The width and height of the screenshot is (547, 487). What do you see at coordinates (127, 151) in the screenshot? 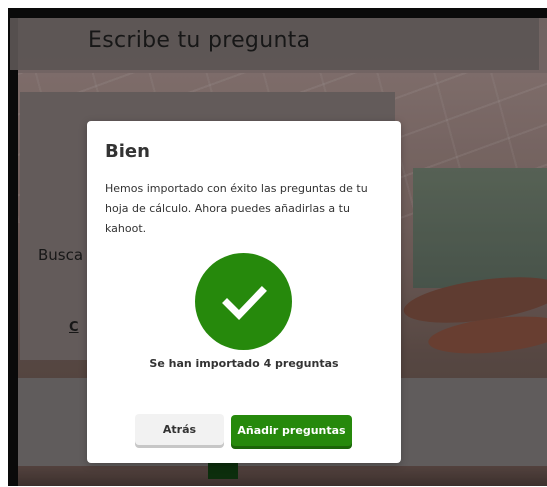
I see `dialog-title: Bien` at bounding box center [127, 151].